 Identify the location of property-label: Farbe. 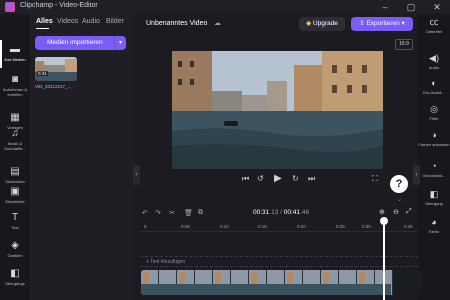
(434, 231).